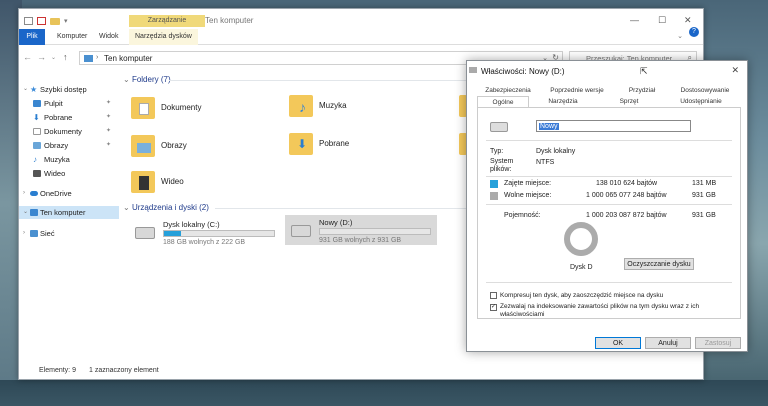  What do you see at coordinates (494, 196) in the screenshot?
I see `free-space-swatch` at bounding box center [494, 196].